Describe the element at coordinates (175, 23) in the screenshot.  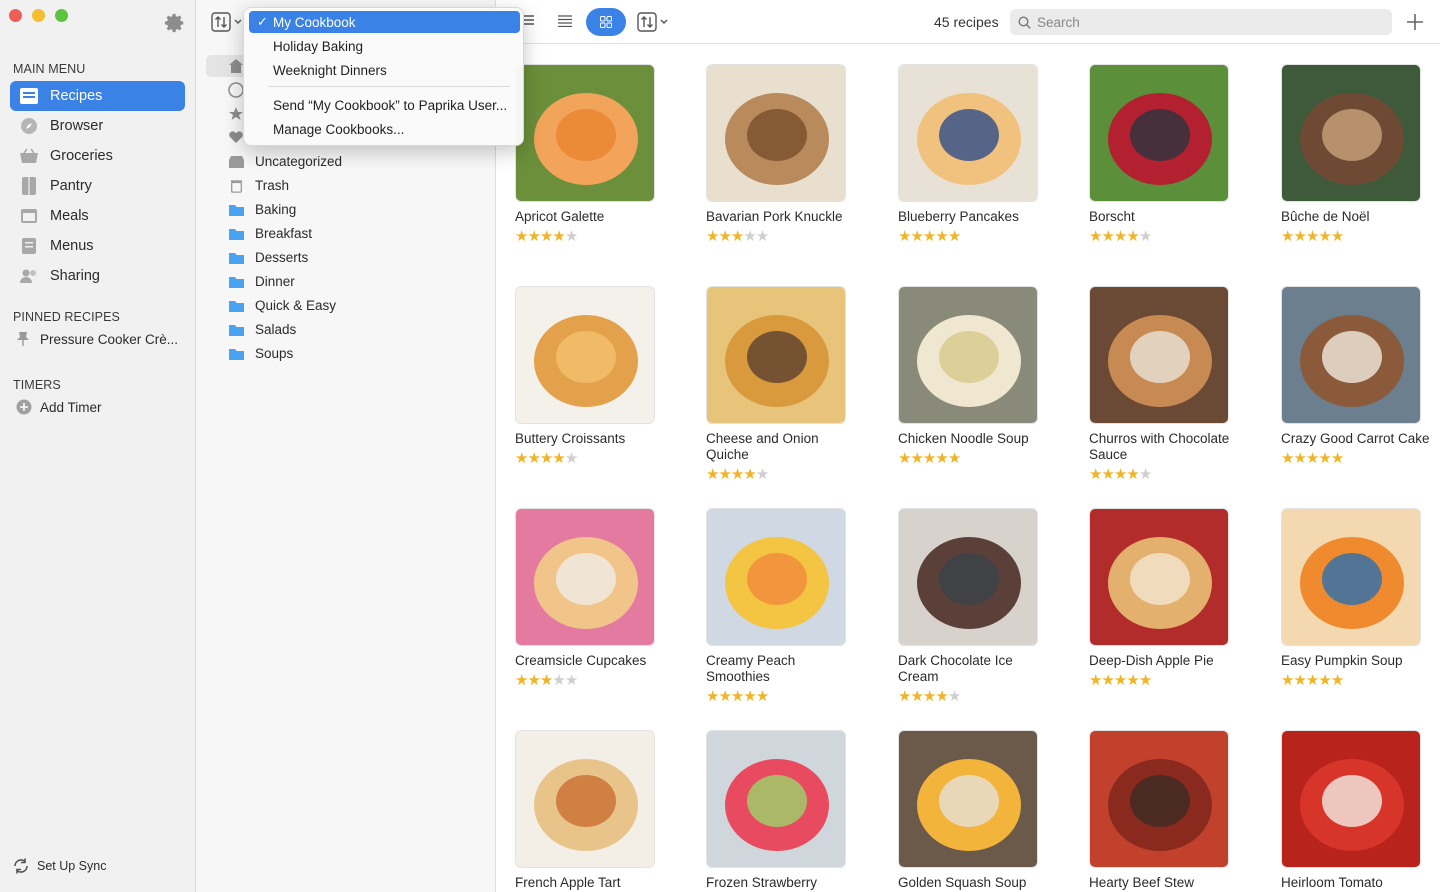
I see `gear-icon` at that location.